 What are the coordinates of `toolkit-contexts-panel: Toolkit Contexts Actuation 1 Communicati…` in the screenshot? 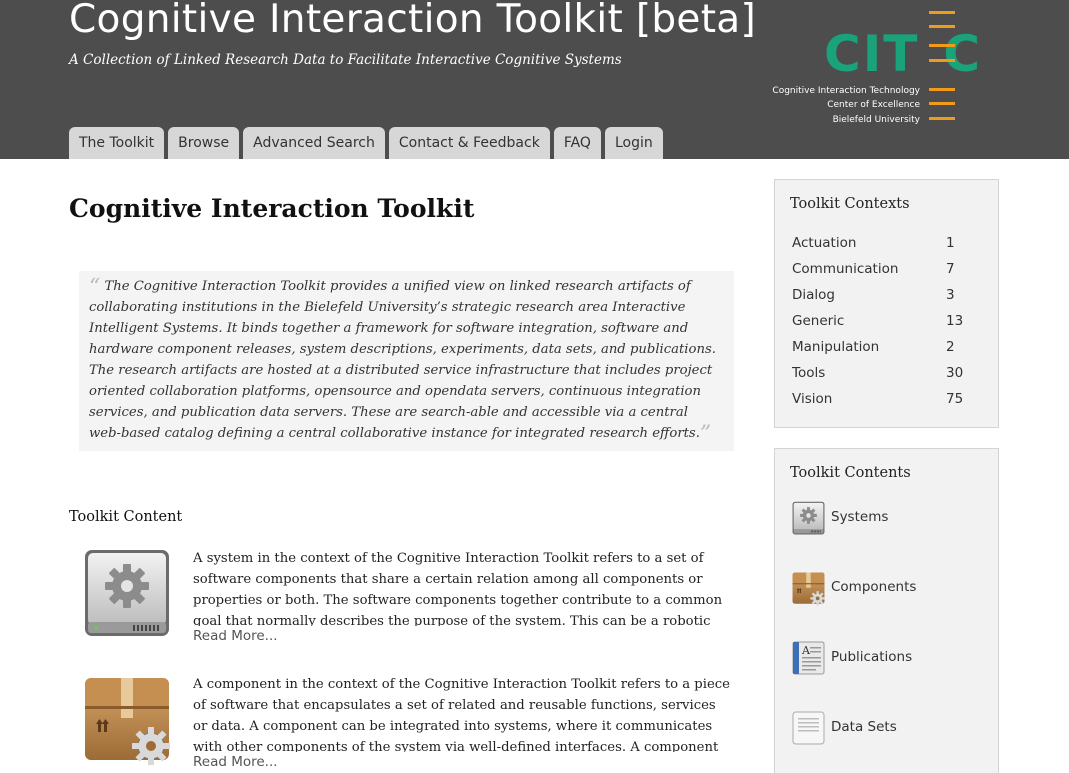 It's located at (886, 303).